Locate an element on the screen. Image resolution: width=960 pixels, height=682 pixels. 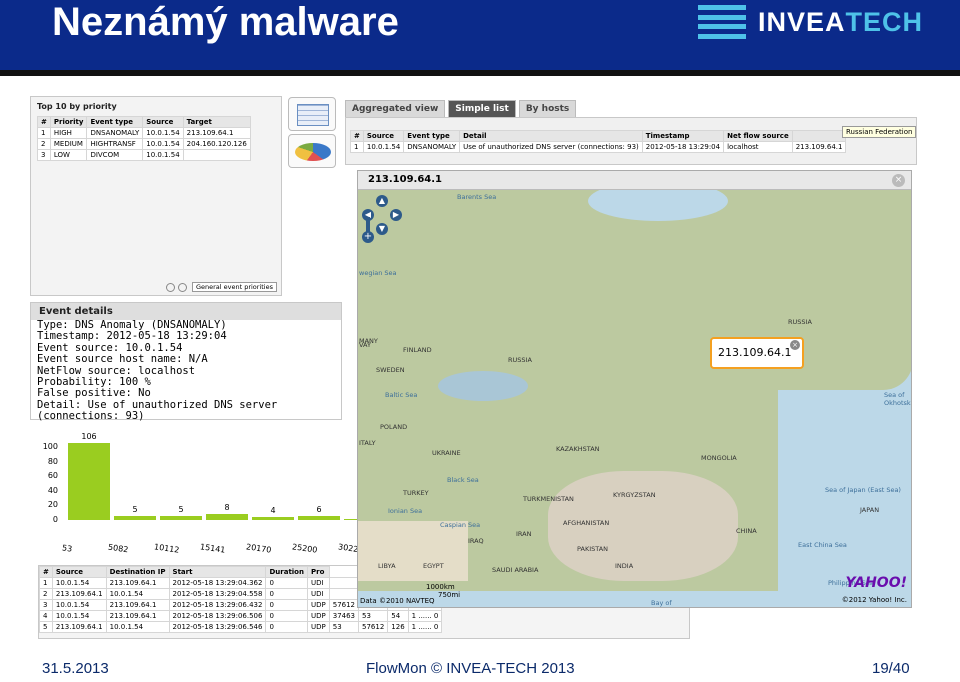
table-cell: 2012-05-18 13:29:06.546 is located at coordinates (217, 627).